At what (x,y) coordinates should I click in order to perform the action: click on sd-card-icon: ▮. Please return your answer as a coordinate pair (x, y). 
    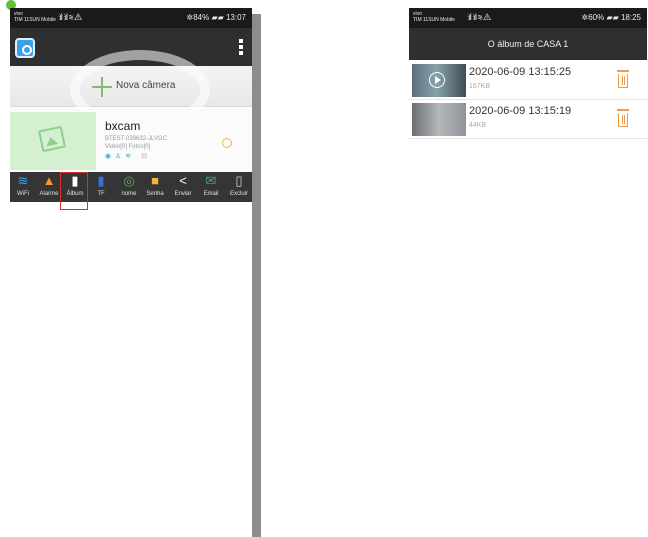
    Looking at the image, I should click on (101, 180).